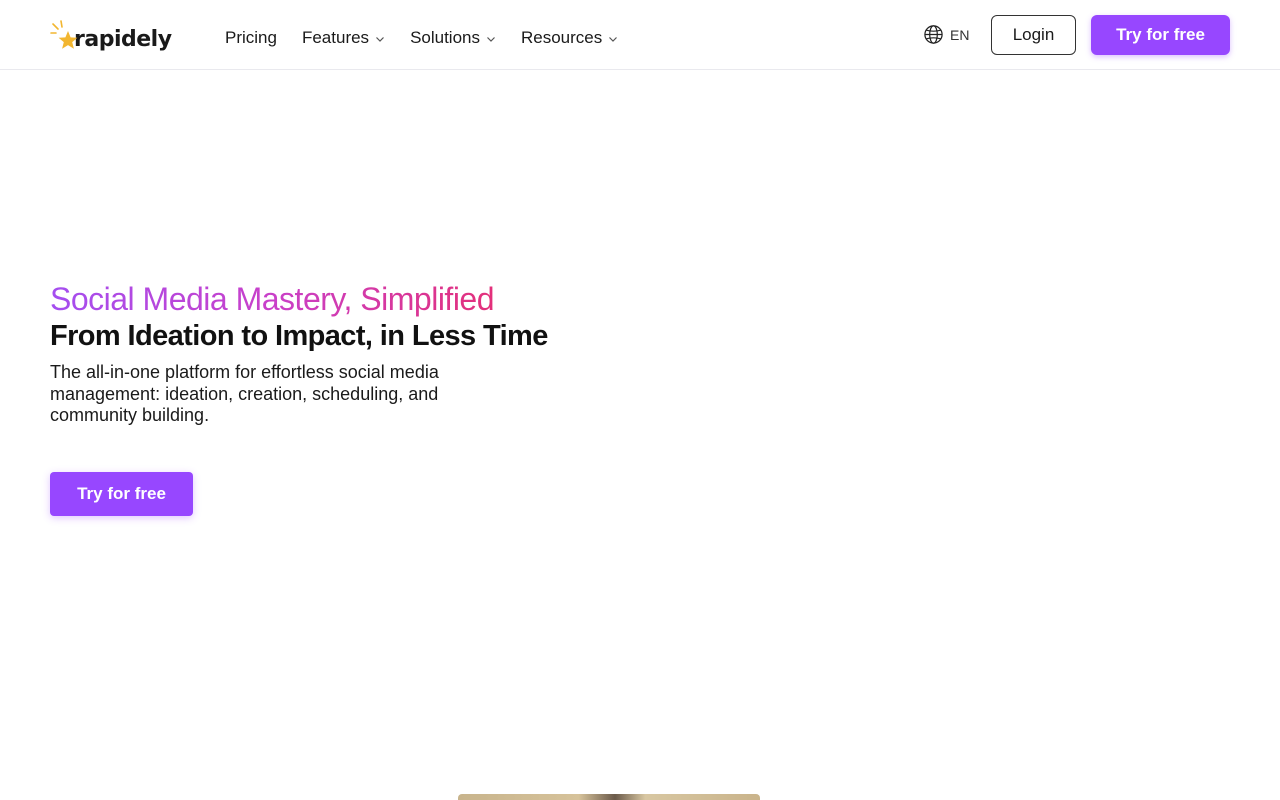 The width and height of the screenshot is (1280, 800). What do you see at coordinates (562, 37) in the screenshot?
I see `nav-resources-label: Resources` at bounding box center [562, 37].